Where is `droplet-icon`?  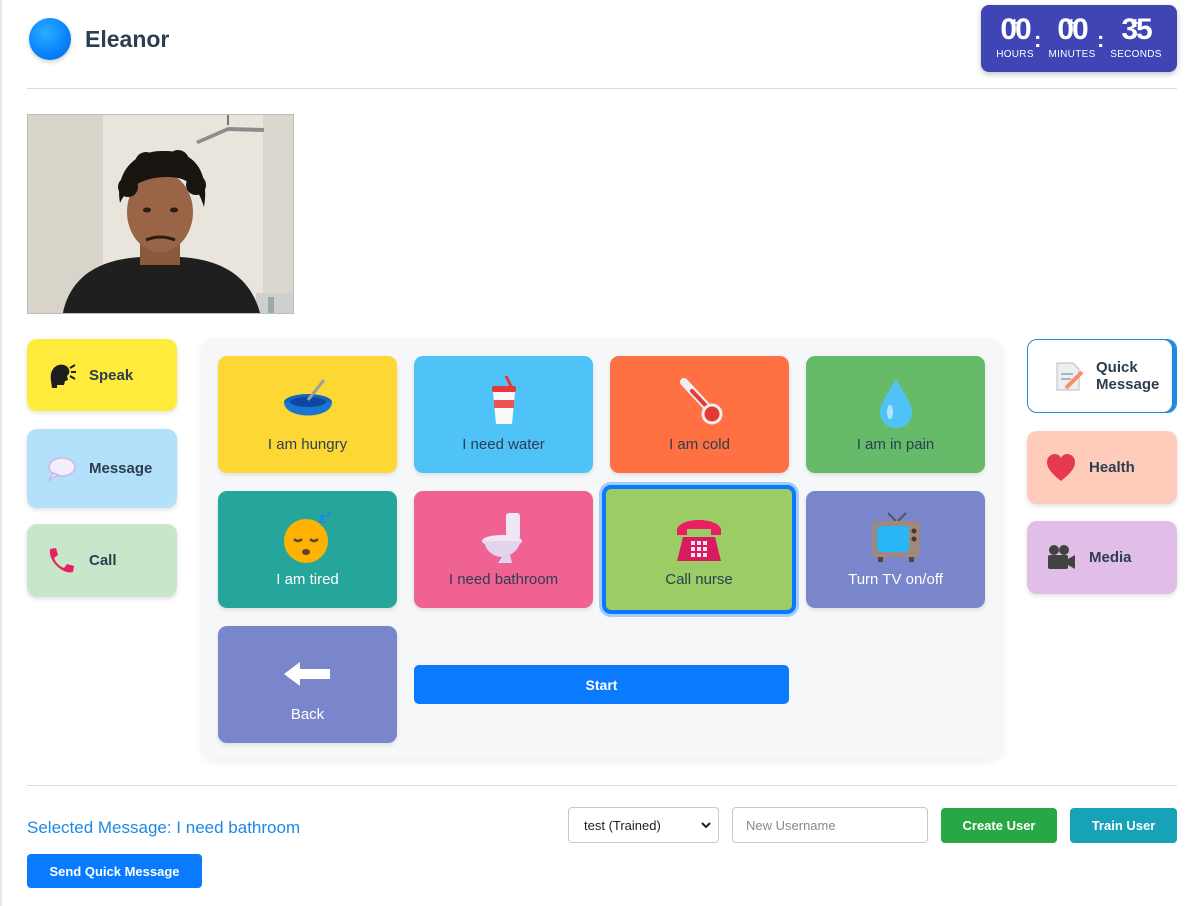
droplet-icon is located at coordinates (896, 402).